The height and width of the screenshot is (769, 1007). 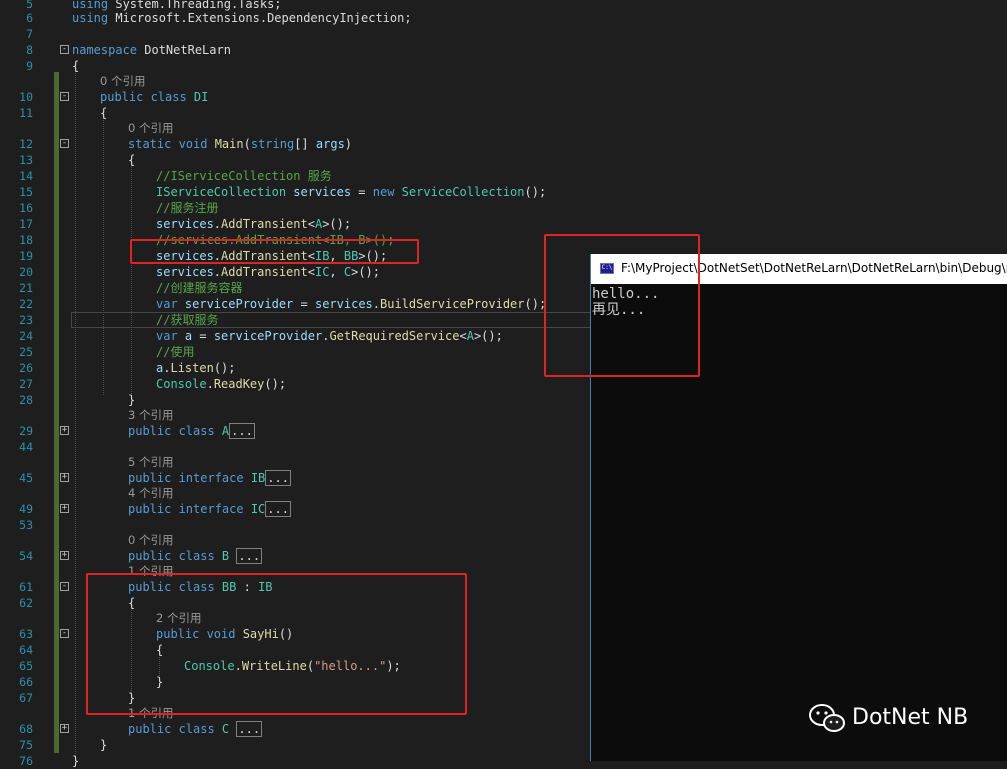 What do you see at coordinates (225, 192) in the screenshot?
I see `code-token: IServiceCollection` at bounding box center [225, 192].